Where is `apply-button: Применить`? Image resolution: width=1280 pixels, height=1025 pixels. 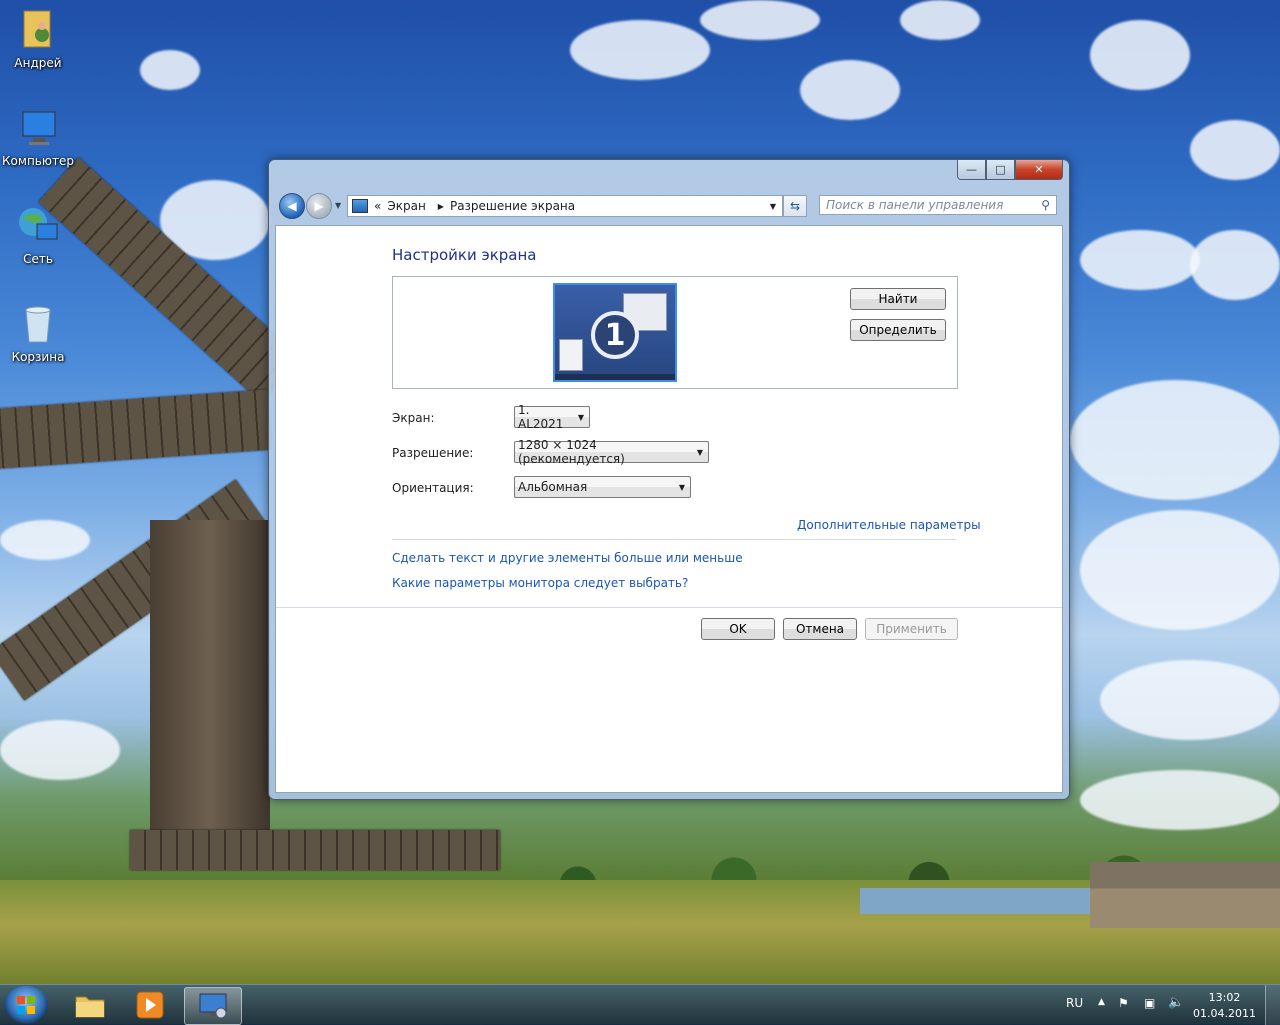
apply-button: Применить is located at coordinates (911, 629).